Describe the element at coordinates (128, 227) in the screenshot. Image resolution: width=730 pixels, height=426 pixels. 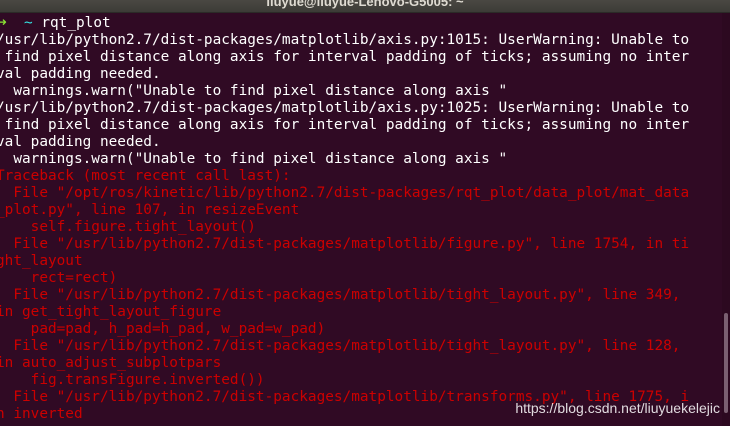
I see `traceback-line: self.figure.tight_layout()` at that location.